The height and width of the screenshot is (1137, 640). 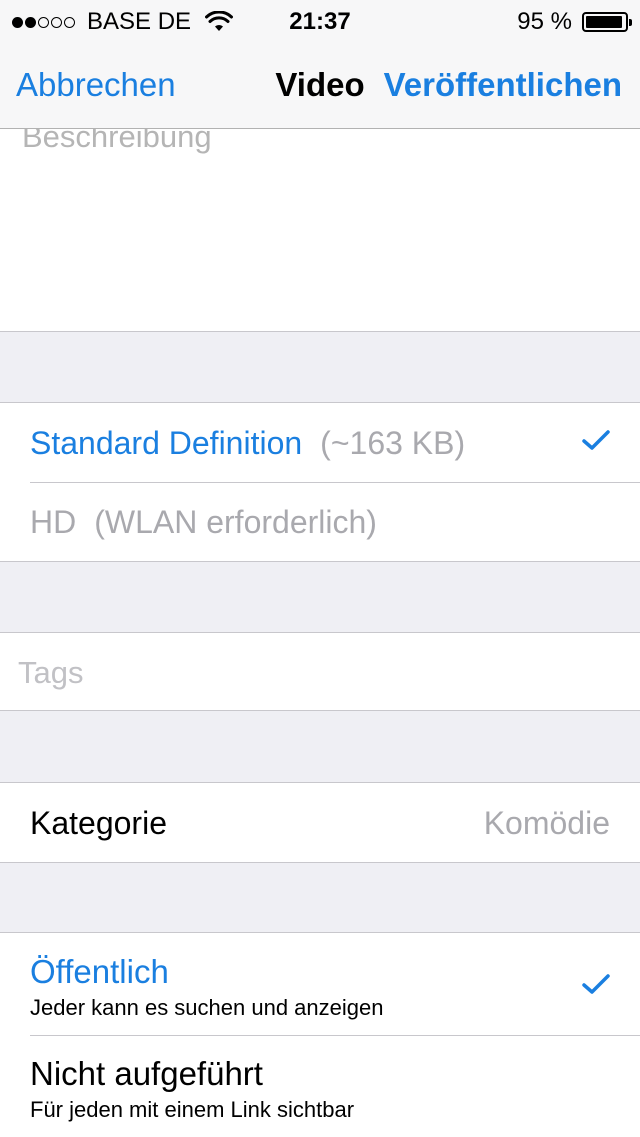 I want to click on privacy-option-subtitle: Für jeden mit einem Link sichtbar, so click(x=192, y=1109).